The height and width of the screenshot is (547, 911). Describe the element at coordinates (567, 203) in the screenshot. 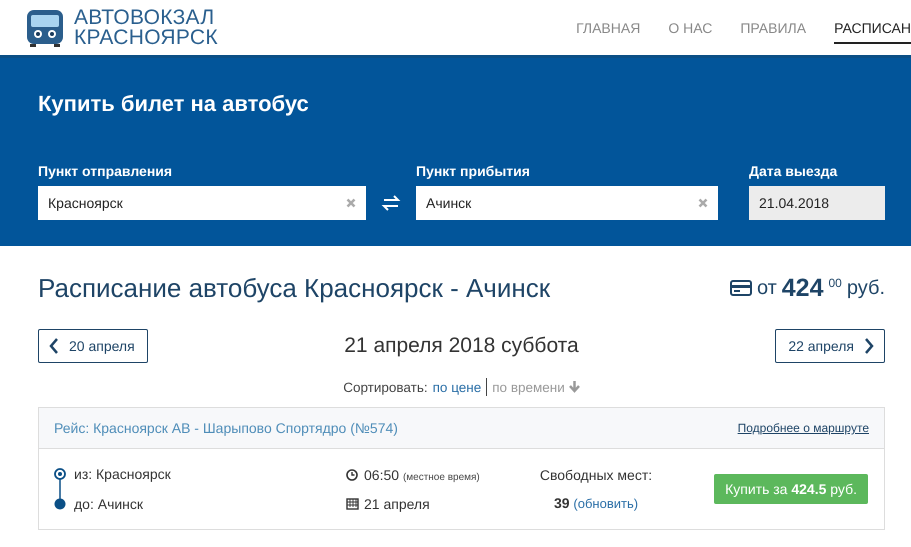

I see `arrival-field: Ачинск` at that location.